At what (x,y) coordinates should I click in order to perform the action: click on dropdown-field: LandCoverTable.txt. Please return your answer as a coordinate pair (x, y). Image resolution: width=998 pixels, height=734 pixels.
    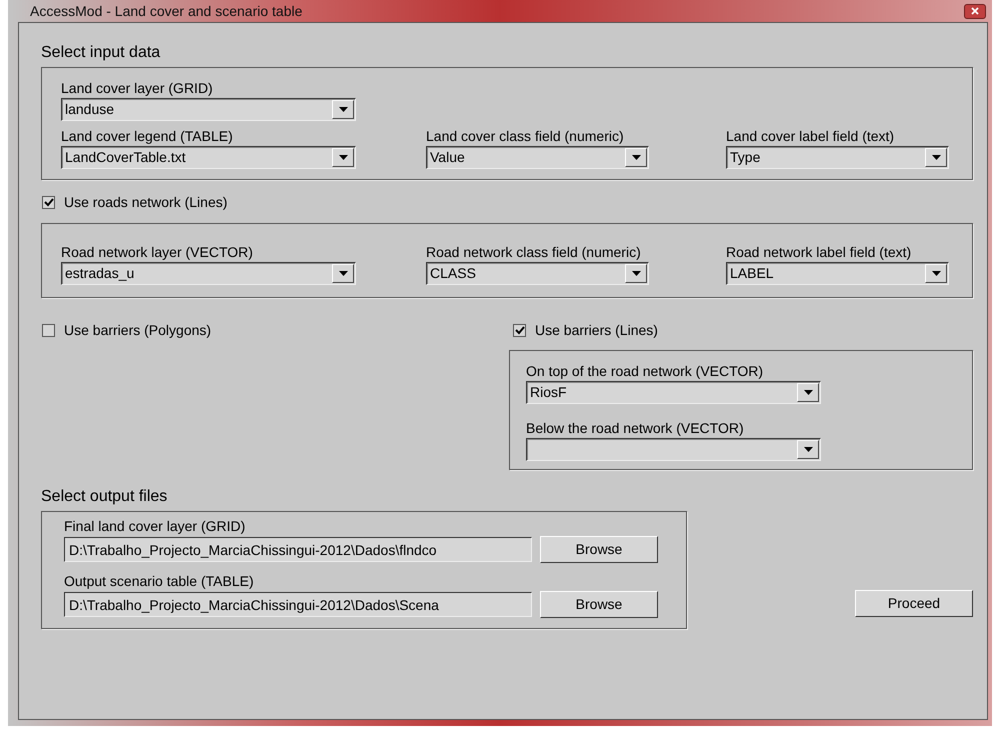
    Looking at the image, I should click on (208, 157).